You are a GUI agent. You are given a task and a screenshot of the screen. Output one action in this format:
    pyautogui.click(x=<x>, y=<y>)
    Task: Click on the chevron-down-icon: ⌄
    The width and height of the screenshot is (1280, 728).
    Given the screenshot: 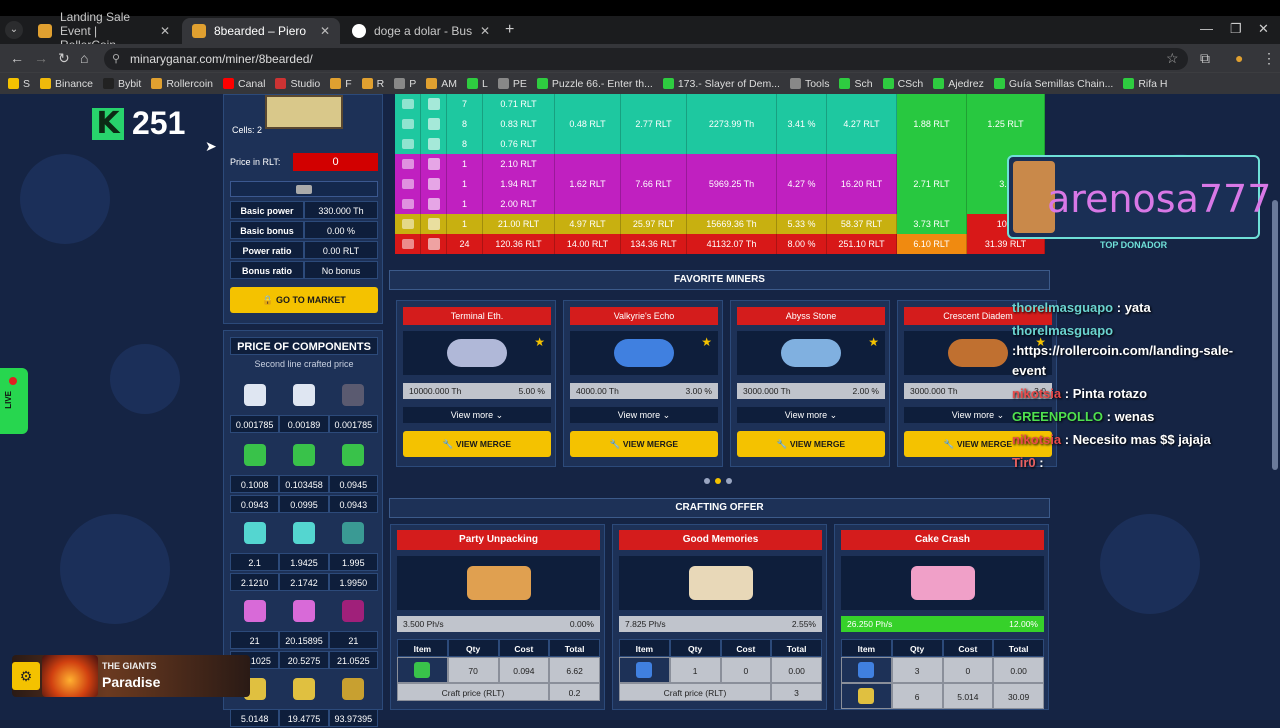 What is the action you would take?
    pyautogui.click(x=498, y=415)
    